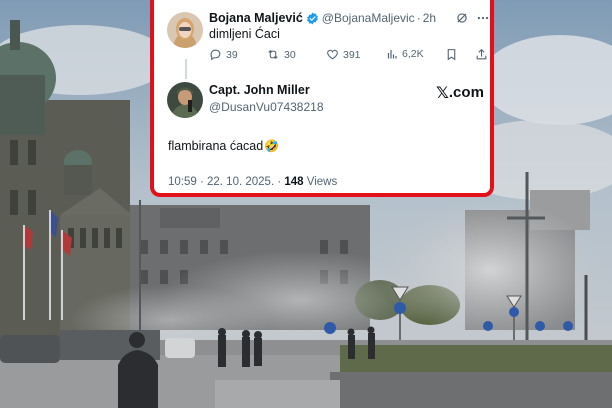 The height and width of the screenshot is (408, 612). I want to click on tweet2-views-label: Views, so click(322, 182).